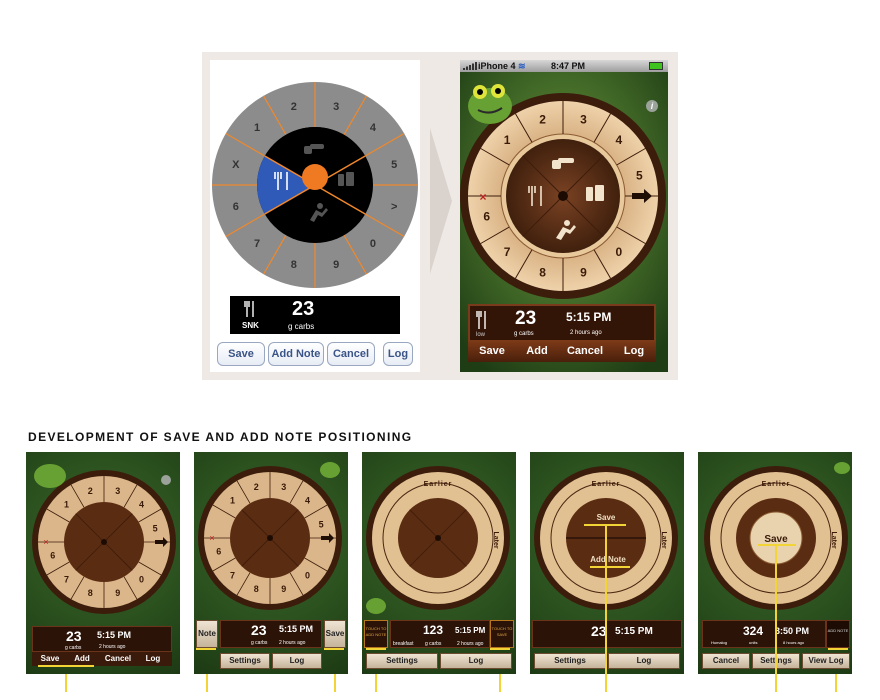 The image size is (880, 700). Describe the element at coordinates (394, 165) in the screenshot. I see `wire-wheel-key: 5` at that location.